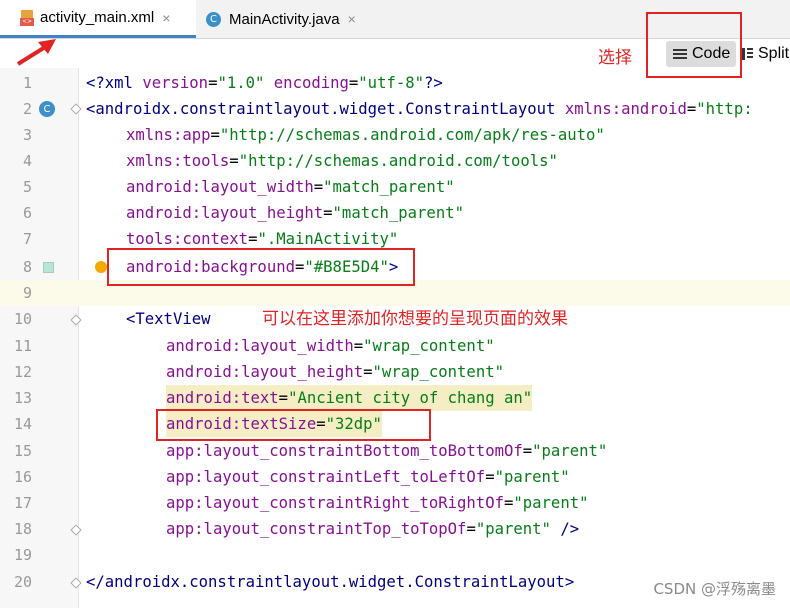 The image size is (790, 608). I want to click on code-text: android:layout_width="match_parent", so click(290, 187).